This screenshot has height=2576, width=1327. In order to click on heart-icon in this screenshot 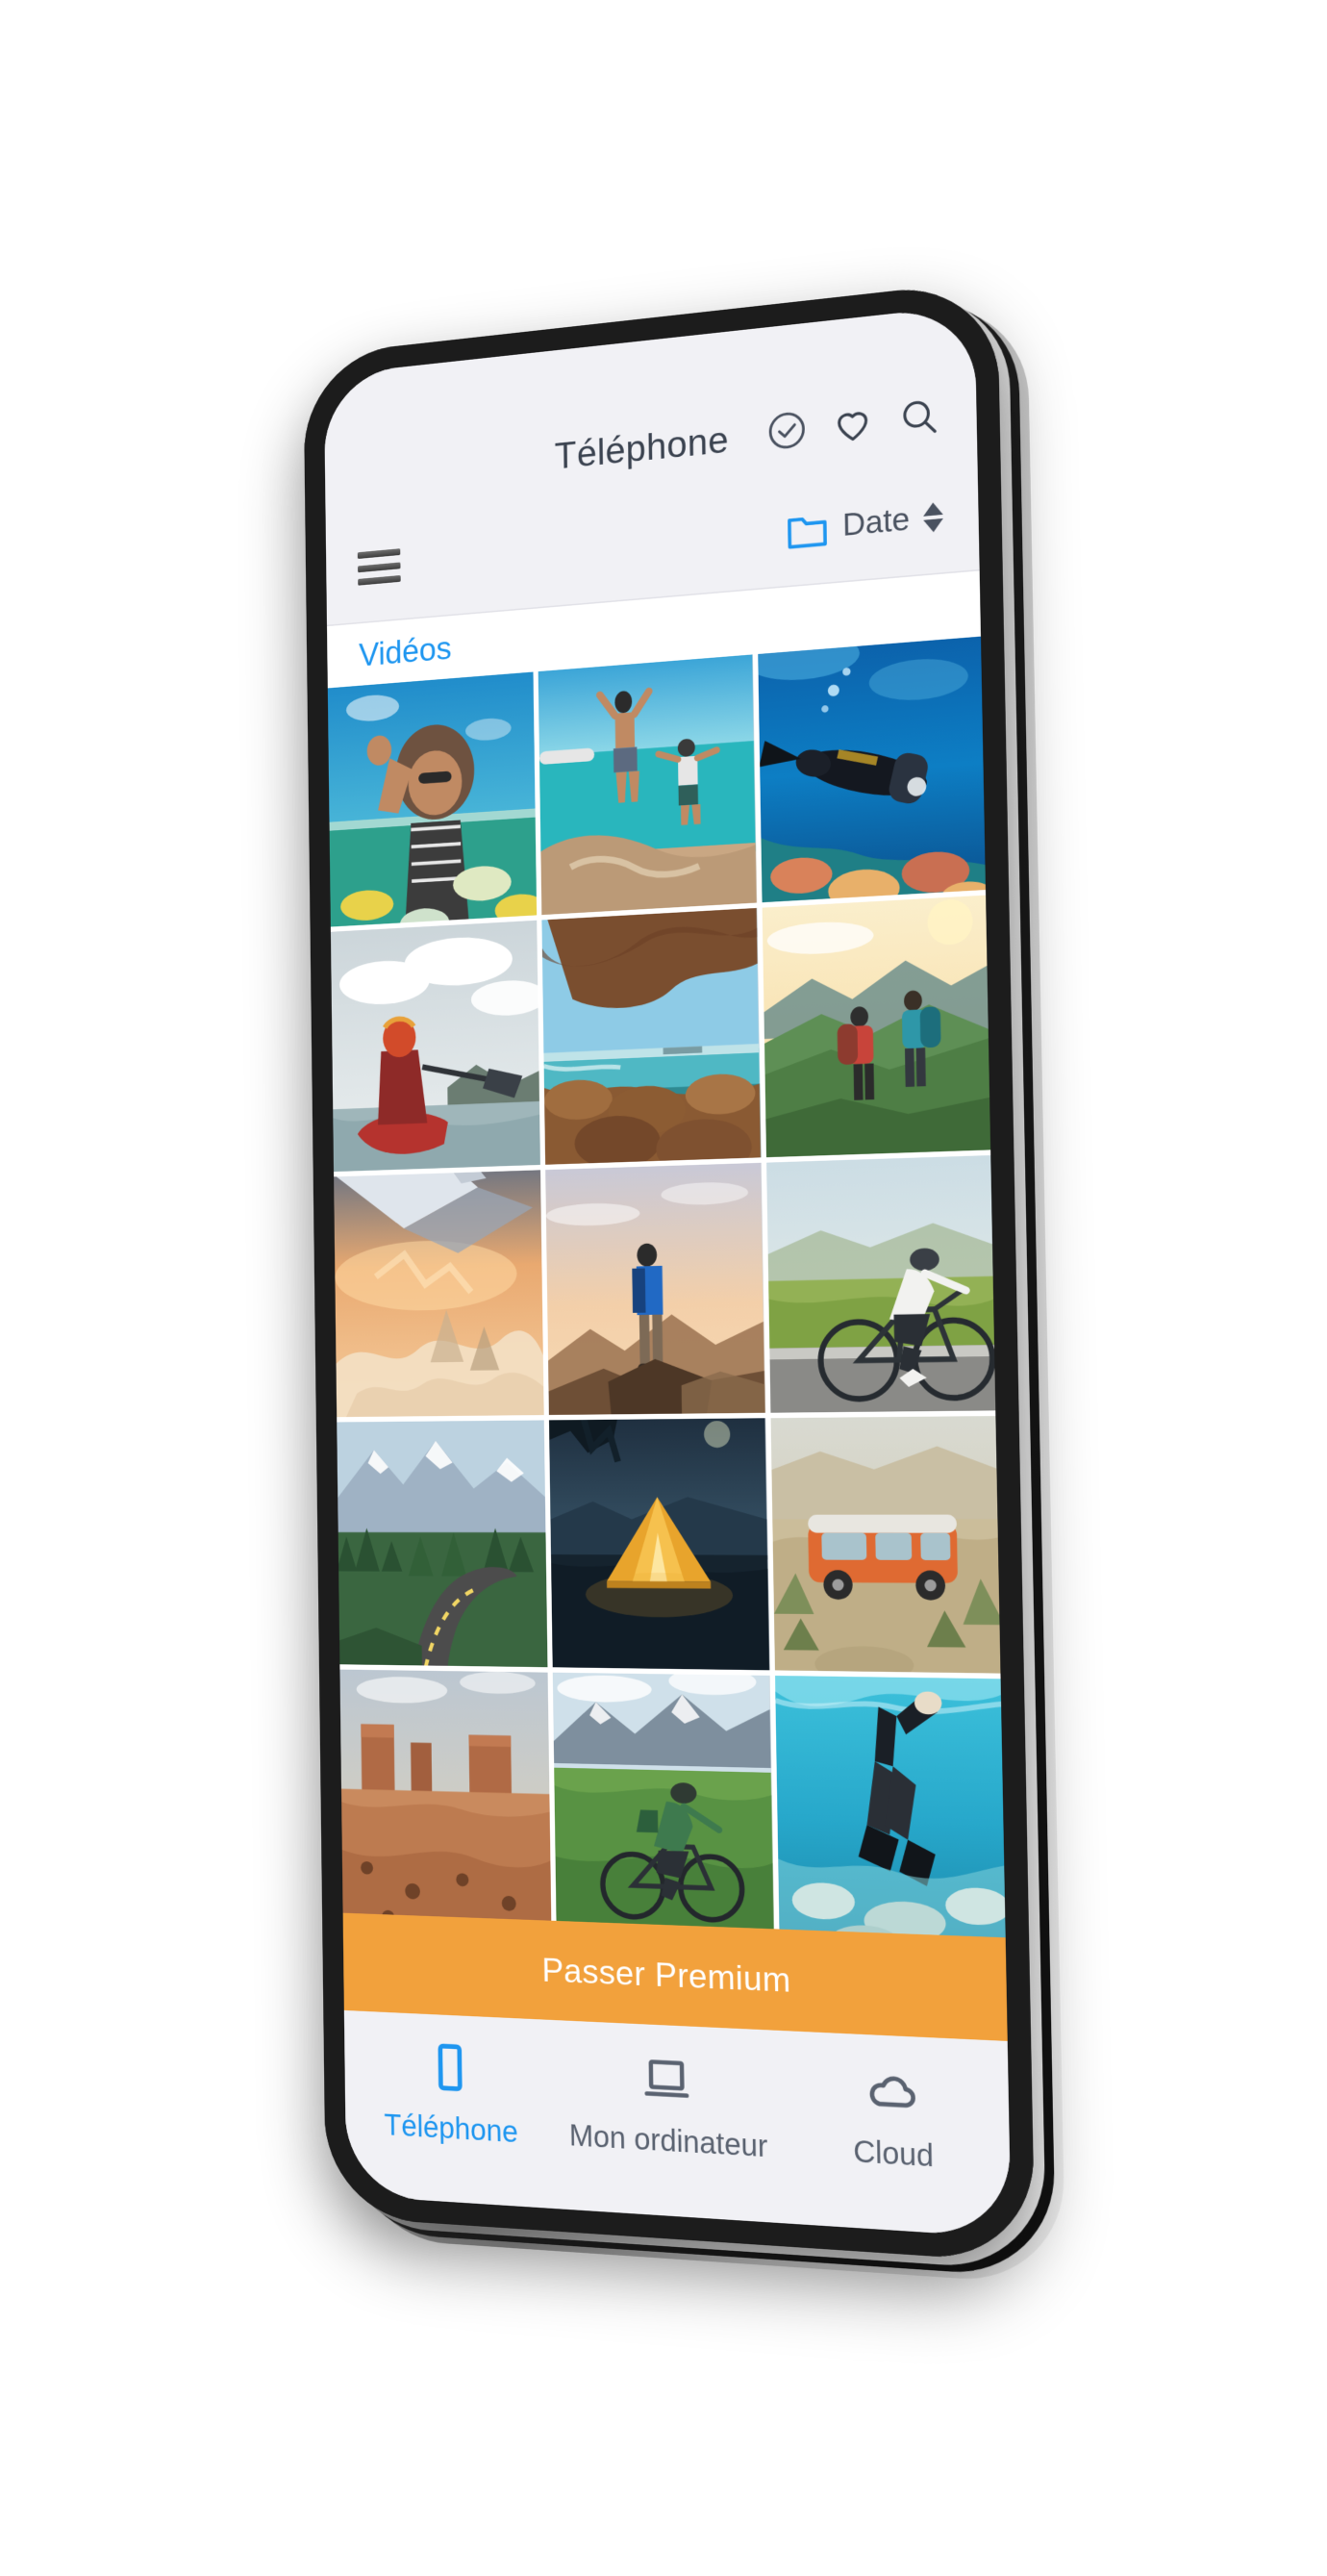, I will do `click(853, 424)`.